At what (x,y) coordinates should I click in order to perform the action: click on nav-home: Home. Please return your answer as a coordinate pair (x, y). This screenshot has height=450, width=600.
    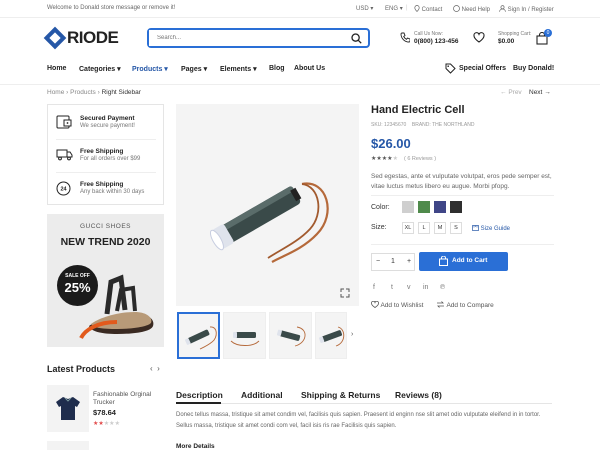
    Looking at the image, I should click on (56, 68).